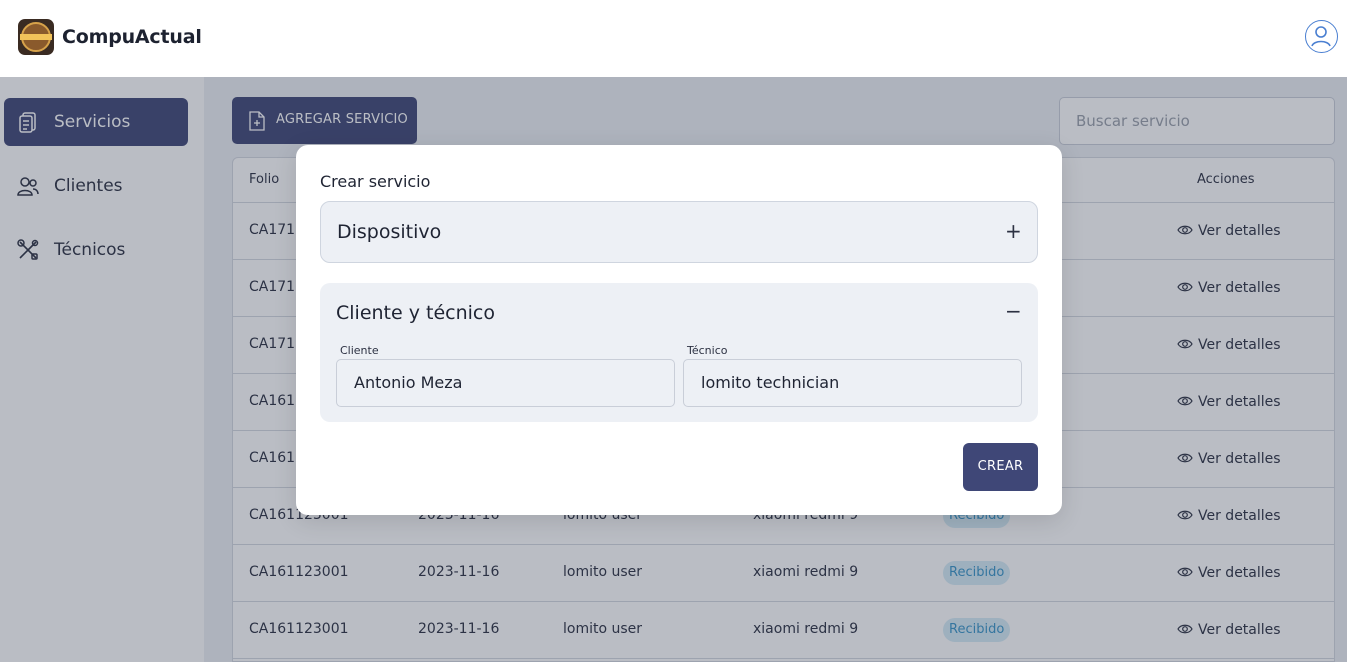 This screenshot has width=1347, height=662. I want to click on app-title: CompuActual, so click(132, 37).